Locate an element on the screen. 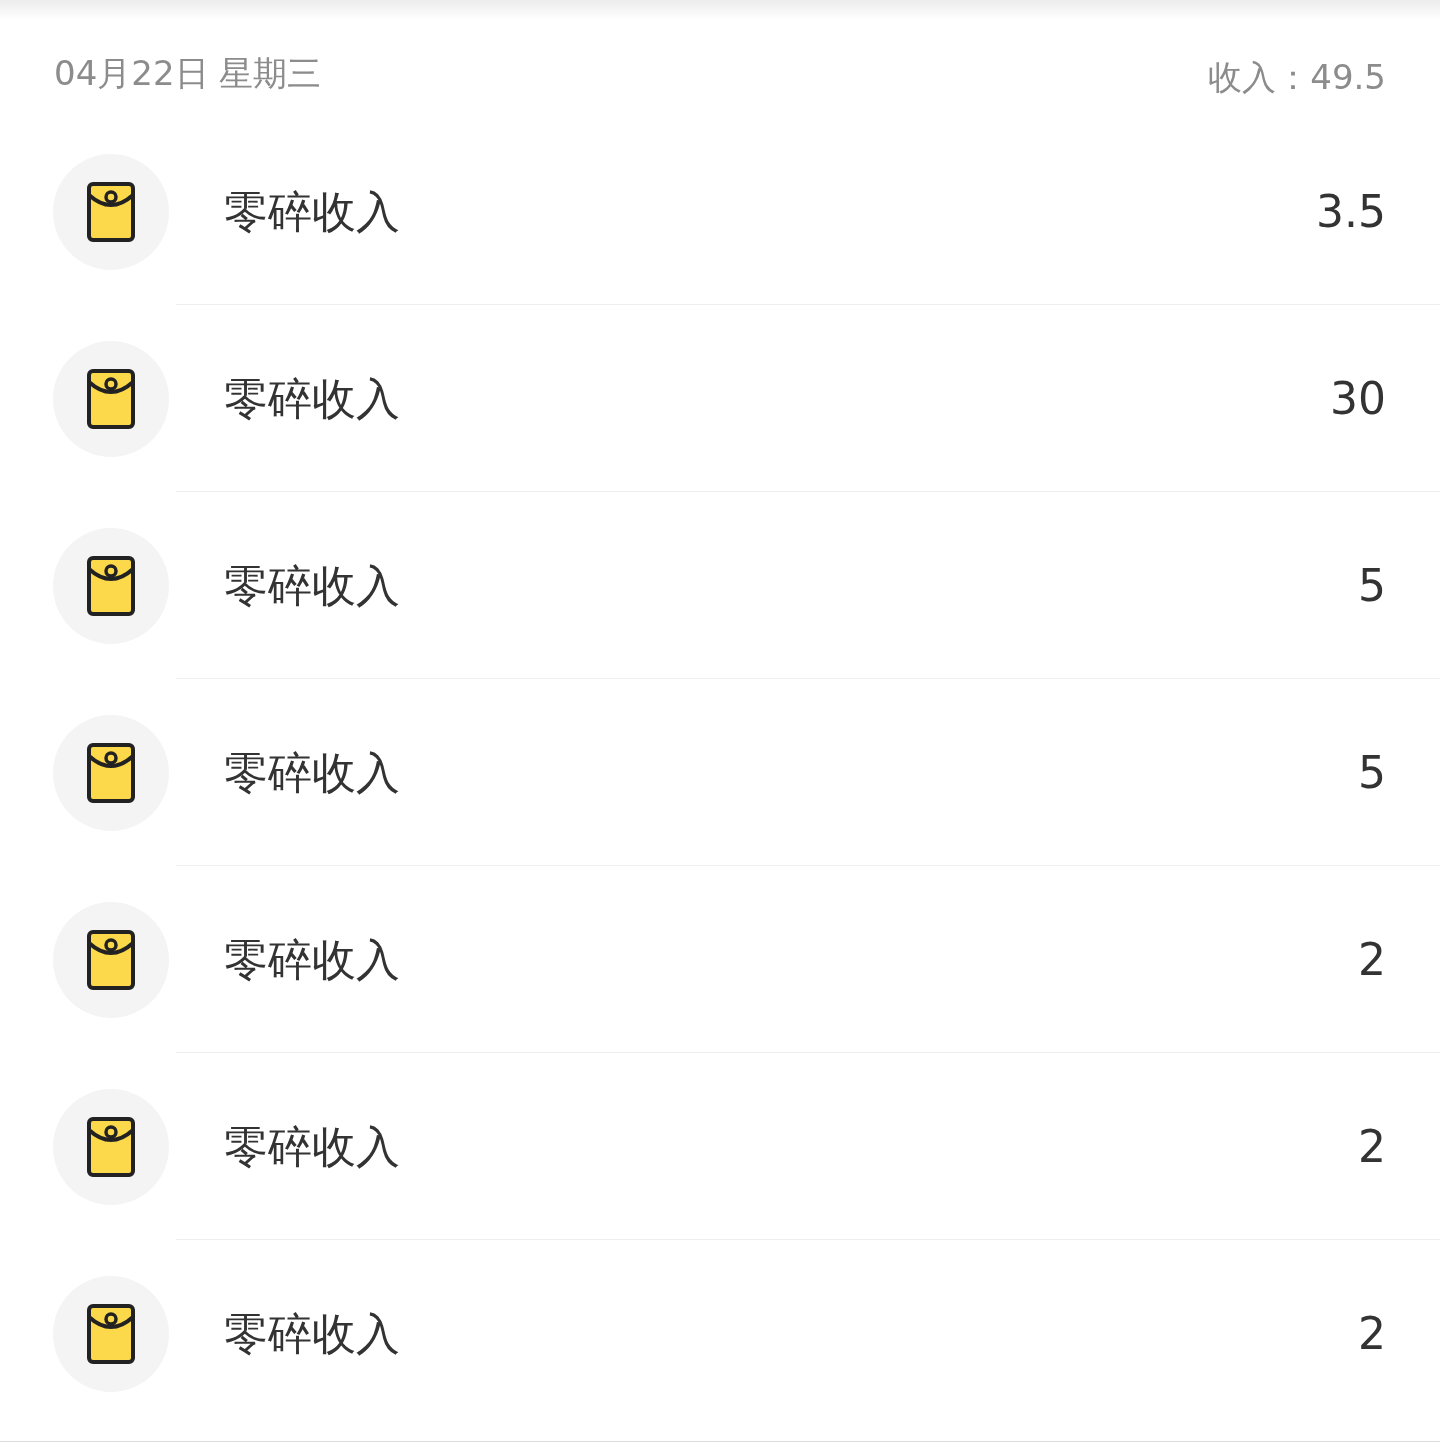  entry-amount: 30 is located at coordinates (1358, 398).